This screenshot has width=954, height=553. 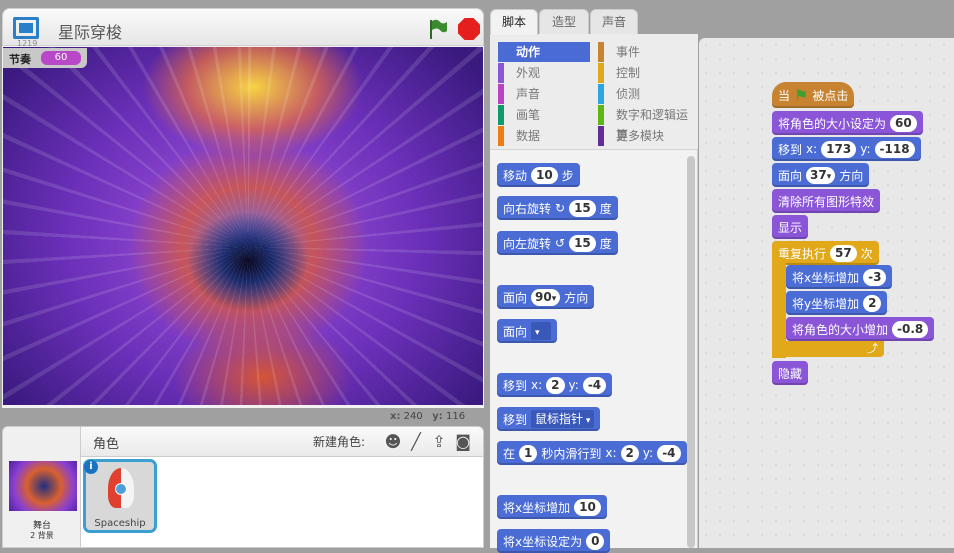 I want to click on block-text: 移动, so click(x=515, y=175).